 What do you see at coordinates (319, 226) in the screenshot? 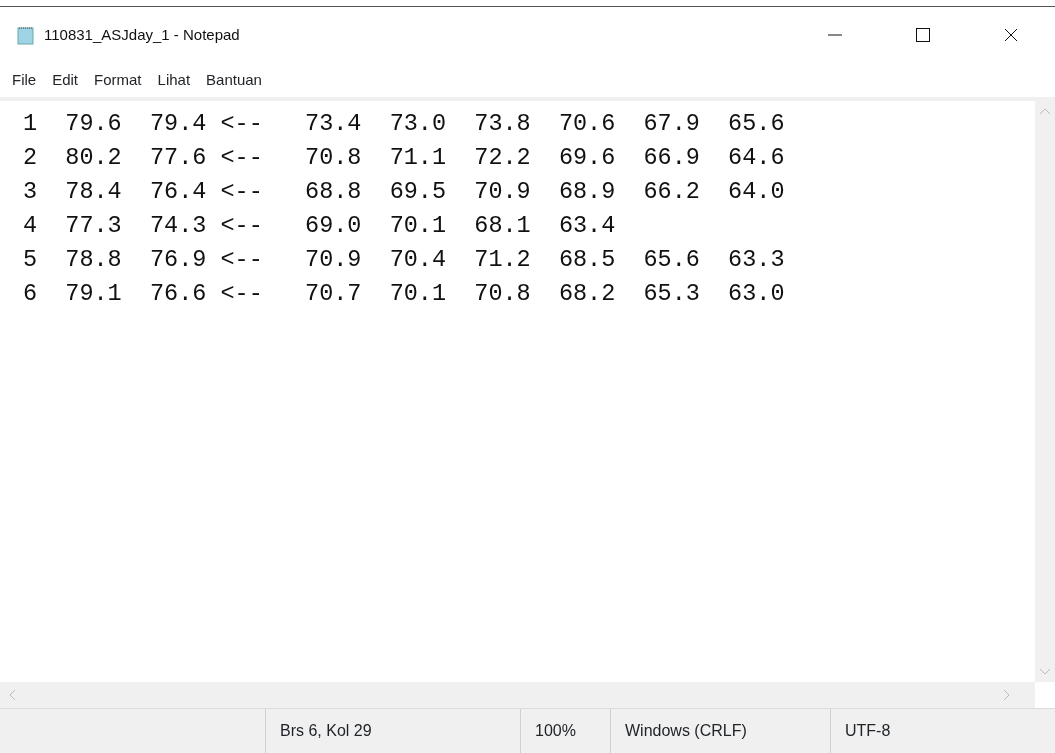
I see `text-line: 4 77.3 74.3 <-- 69.0 70.1 68.1 63.4` at bounding box center [319, 226].